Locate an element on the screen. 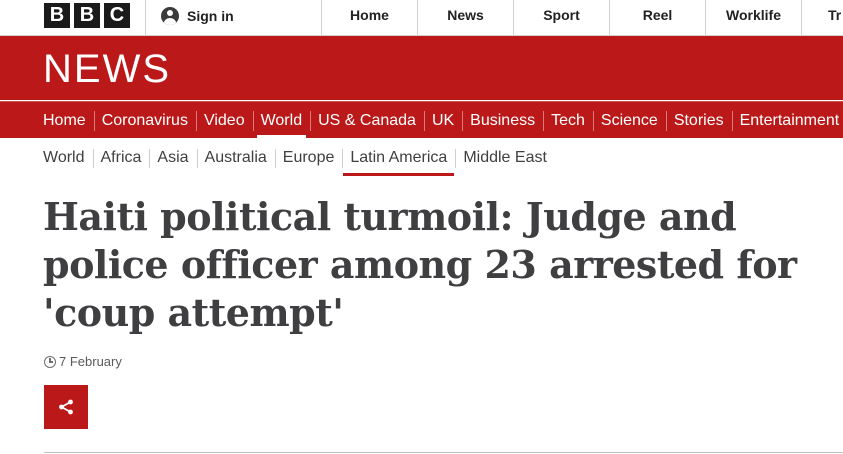 This screenshot has width=843, height=454. global-nav-travel: Tr is located at coordinates (822, 17).